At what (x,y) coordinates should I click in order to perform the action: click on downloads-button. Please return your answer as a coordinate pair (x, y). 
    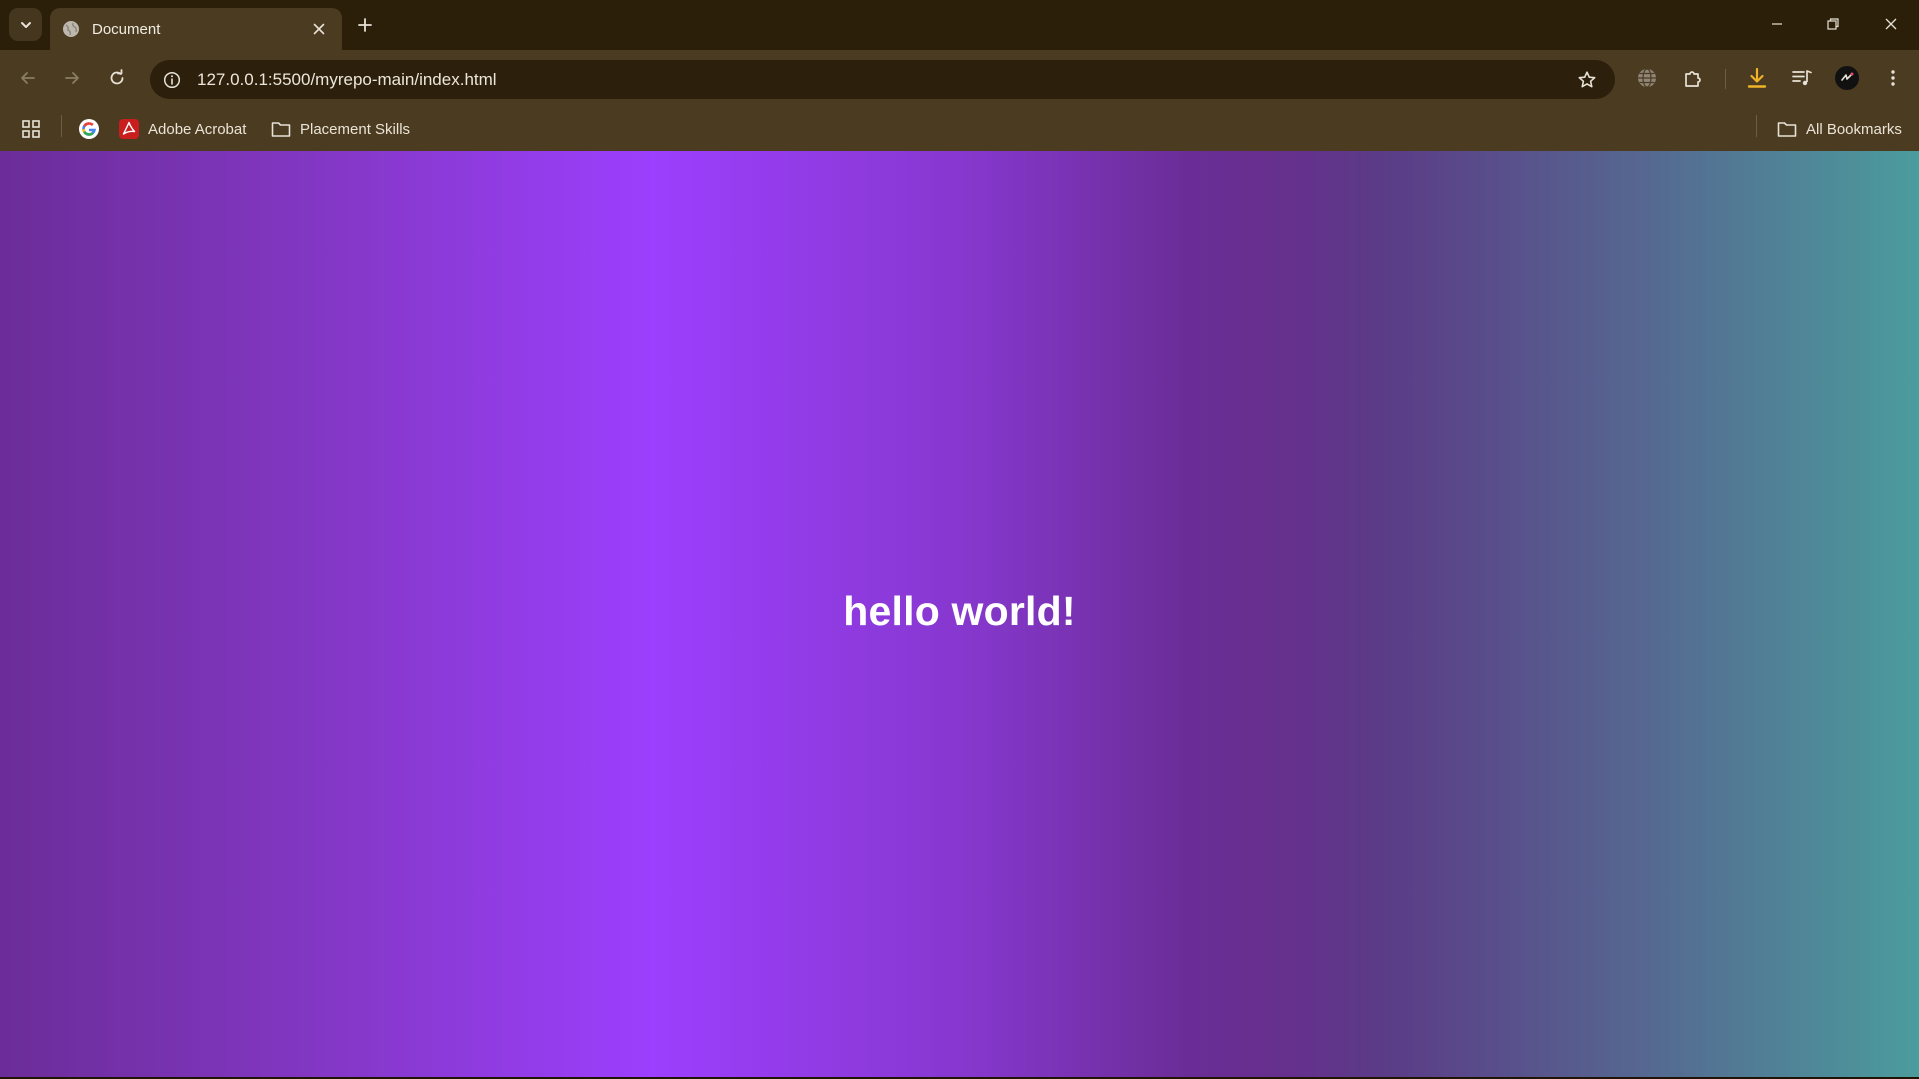
    Looking at the image, I should click on (1757, 78).